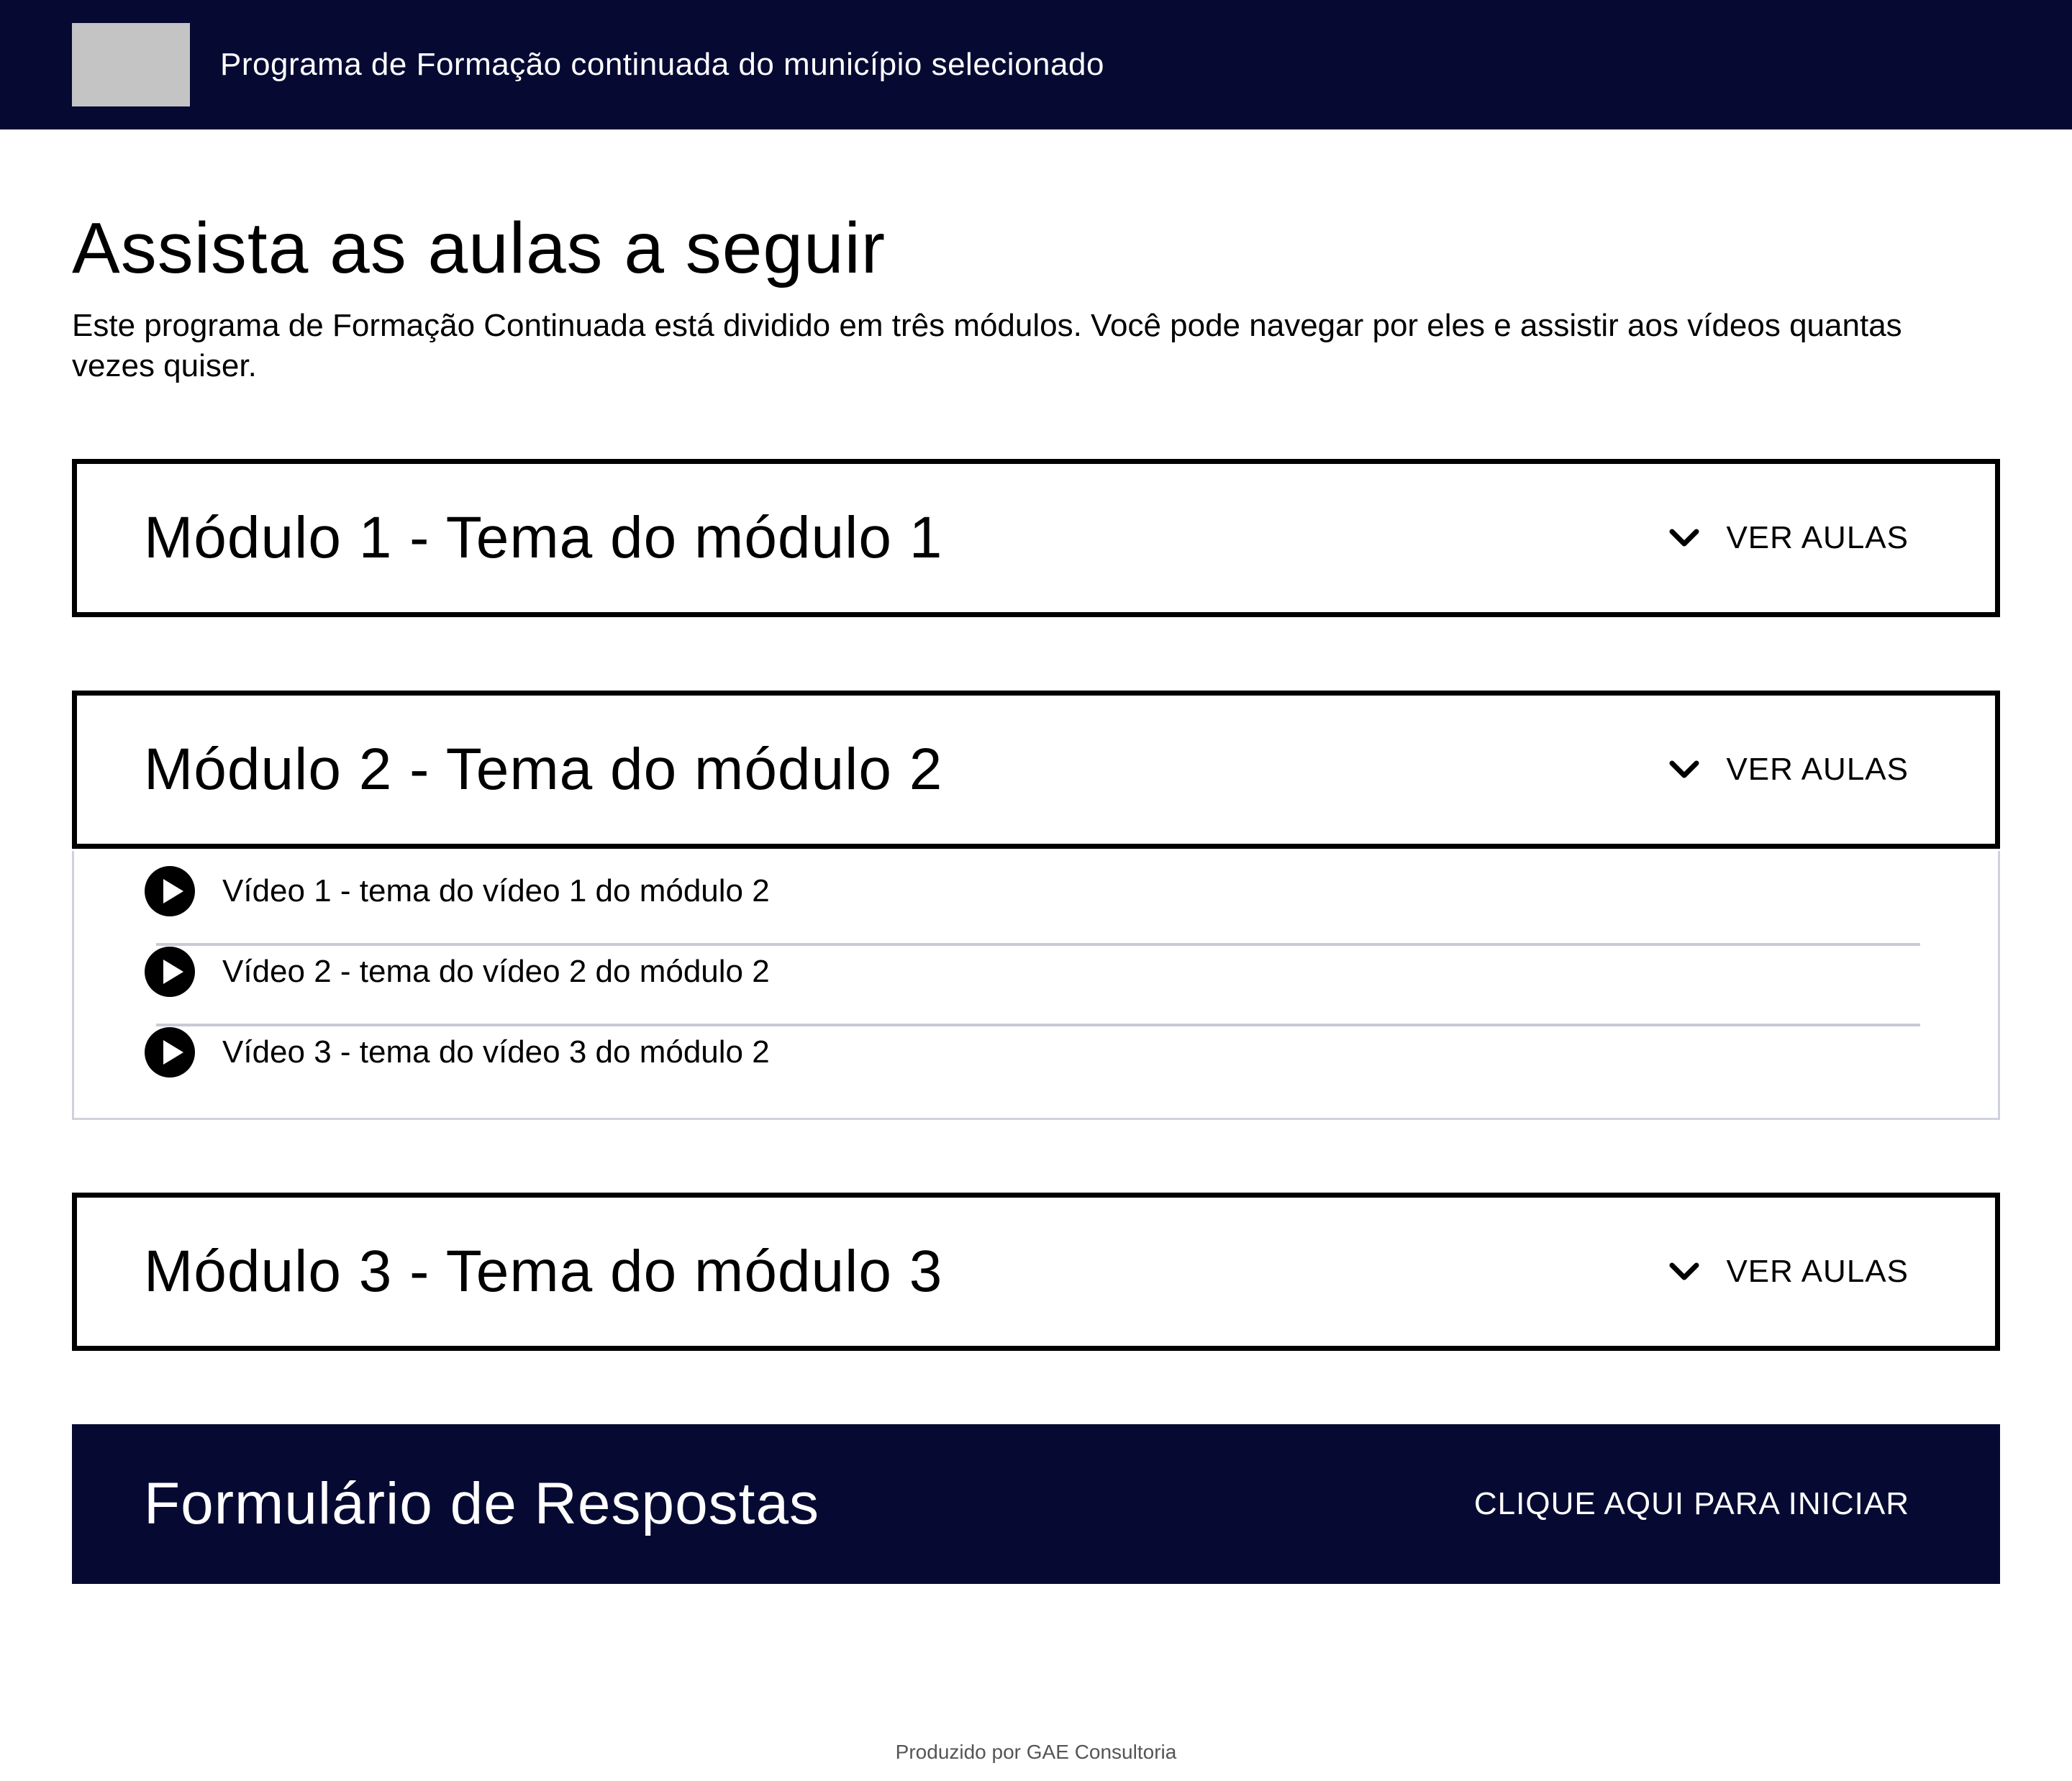  I want to click on module-3-header: Módulo 3 - Tema do módulo 3 VER AULAS, so click(1036, 1272).